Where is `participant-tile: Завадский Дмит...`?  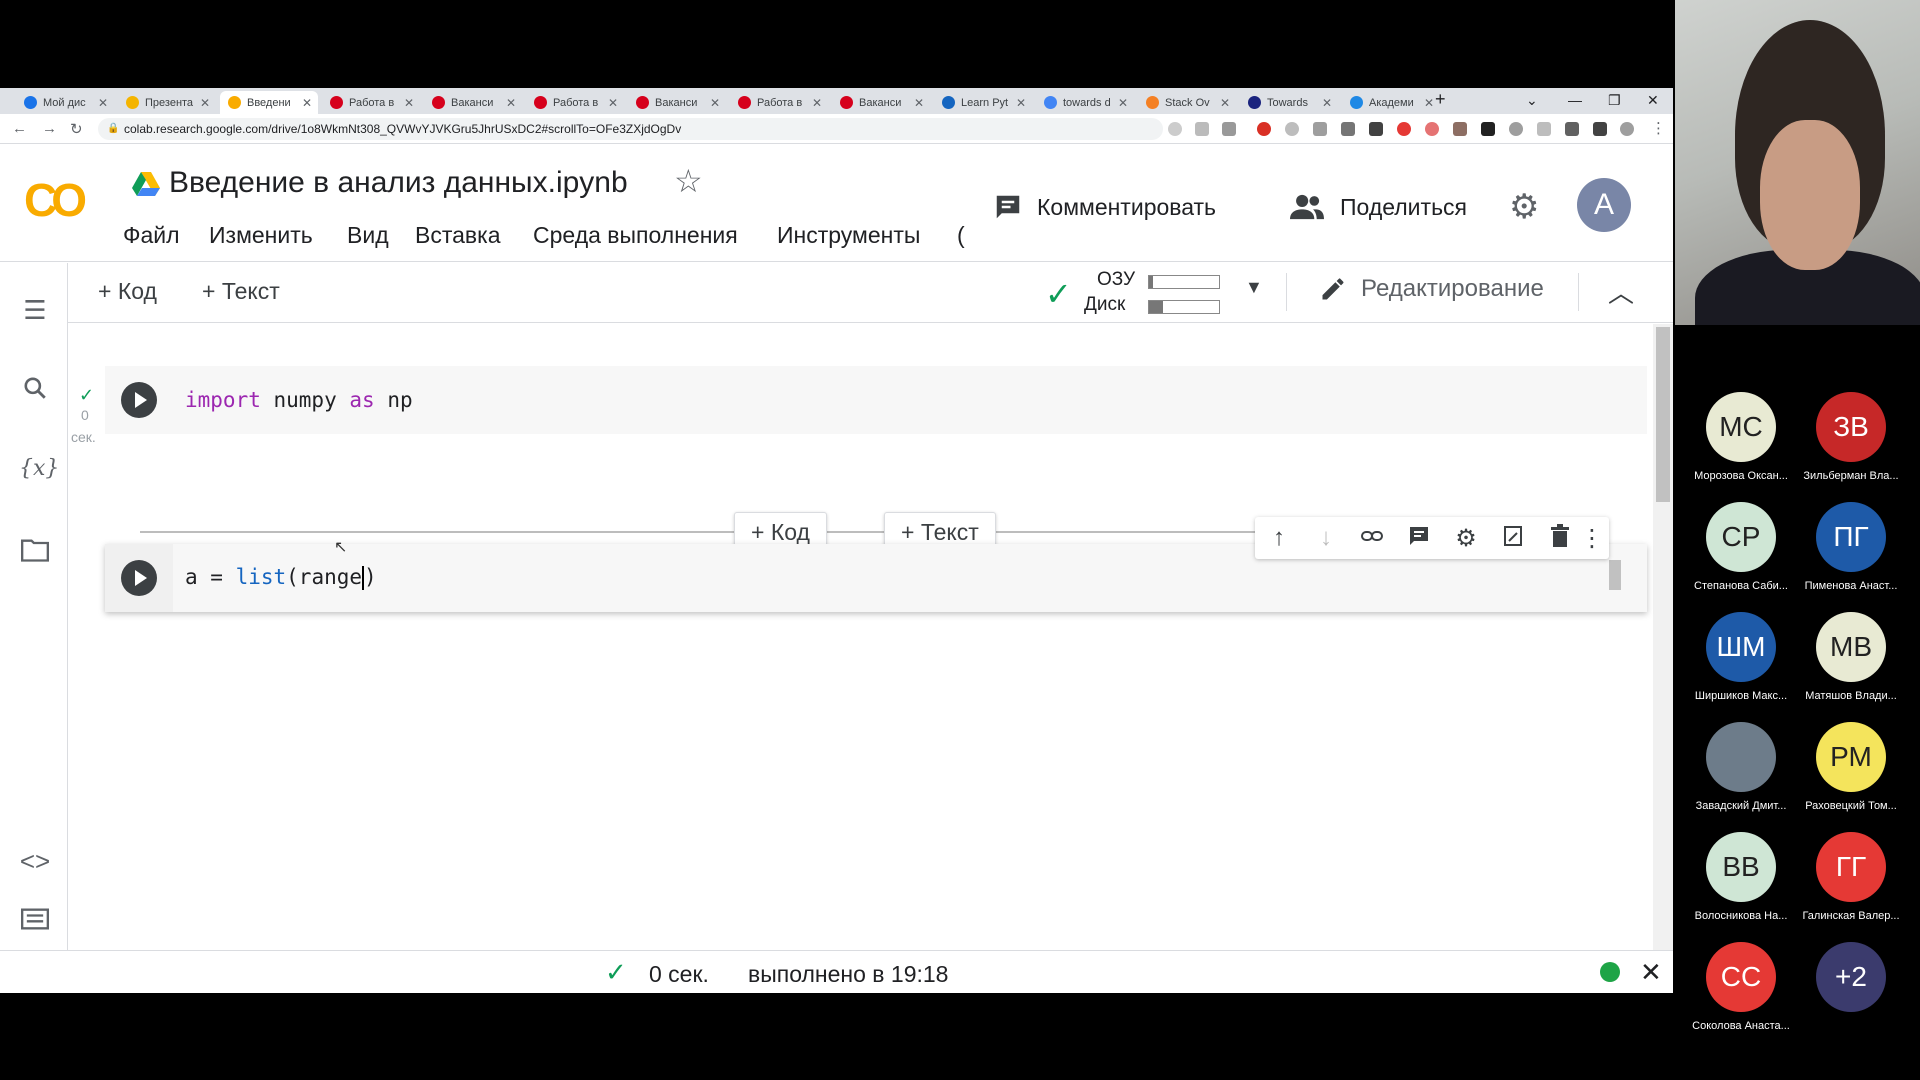
participant-tile: Завадский Дмит... is located at coordinates (1741, 767).